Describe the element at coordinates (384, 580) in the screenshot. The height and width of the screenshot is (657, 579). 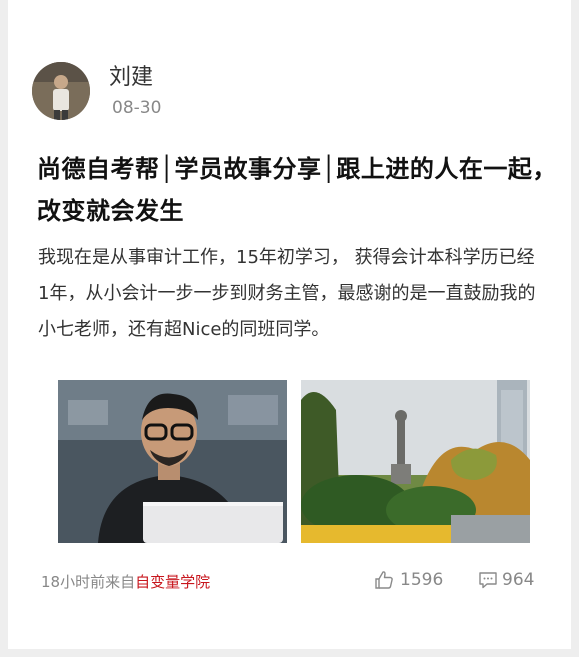
I see `thumbs-up-icon` at that location.